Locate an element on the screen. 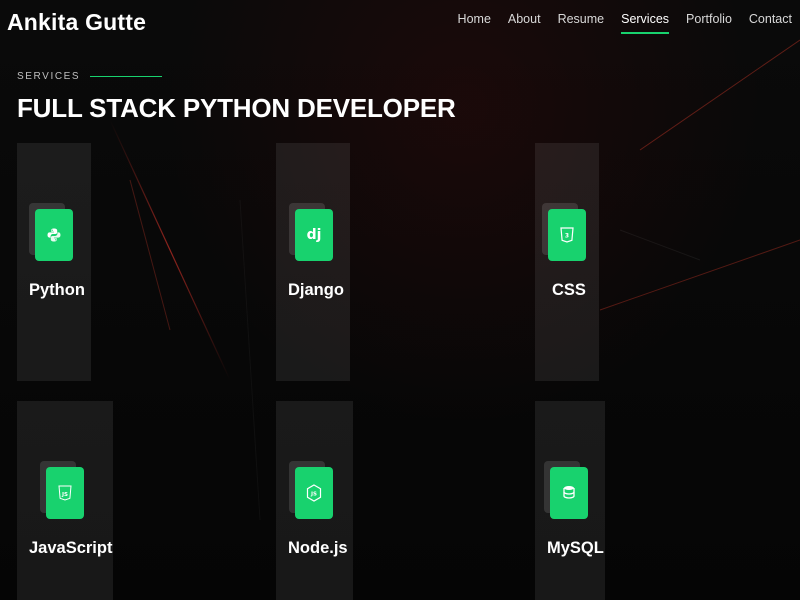  service-card-nodejs: JS Node.js is located at coordinates (314, 500).